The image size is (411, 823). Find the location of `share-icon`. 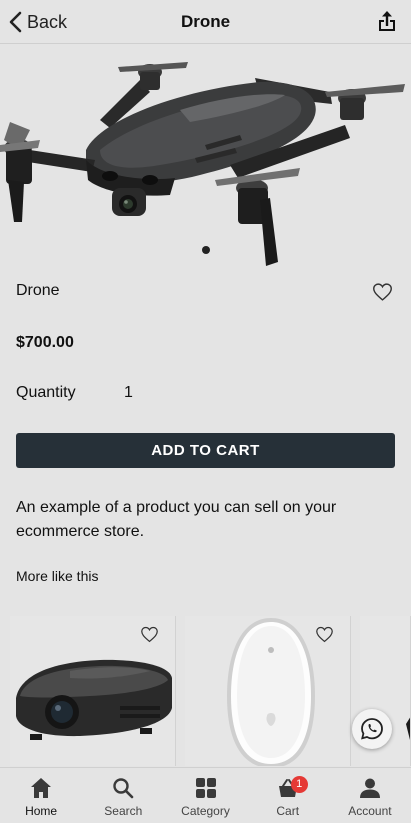

share-icon is located at coordinates (387, 22).